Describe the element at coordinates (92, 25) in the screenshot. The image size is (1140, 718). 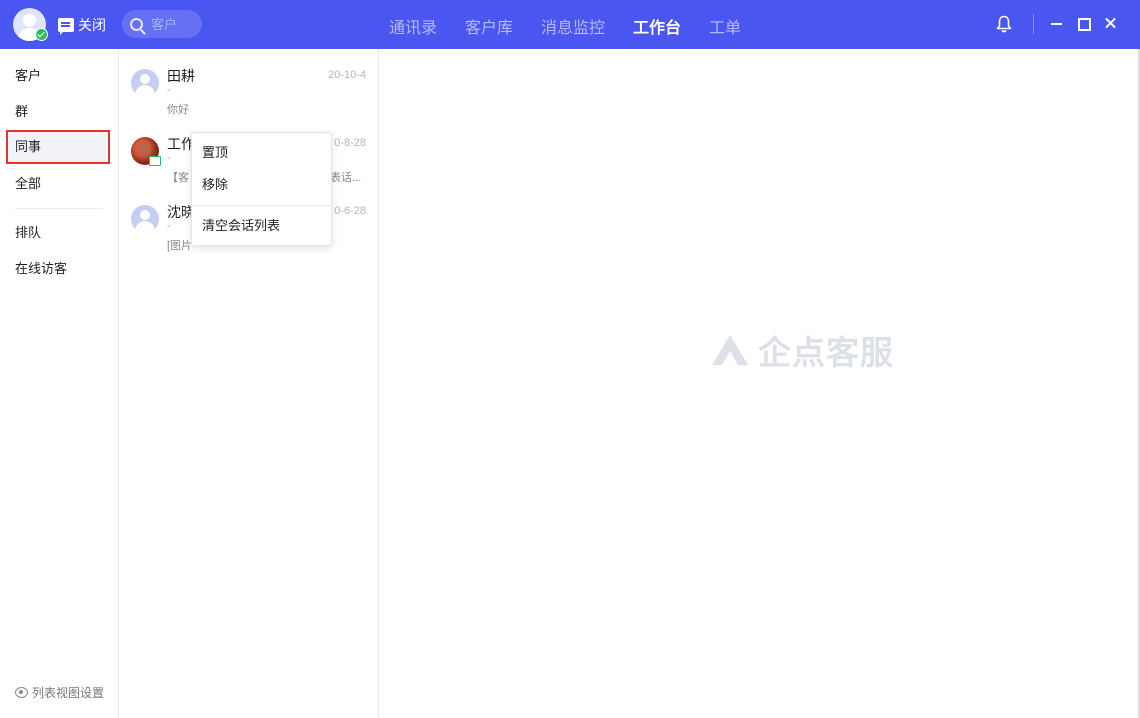
I see `close-label: 关闭` at that location.